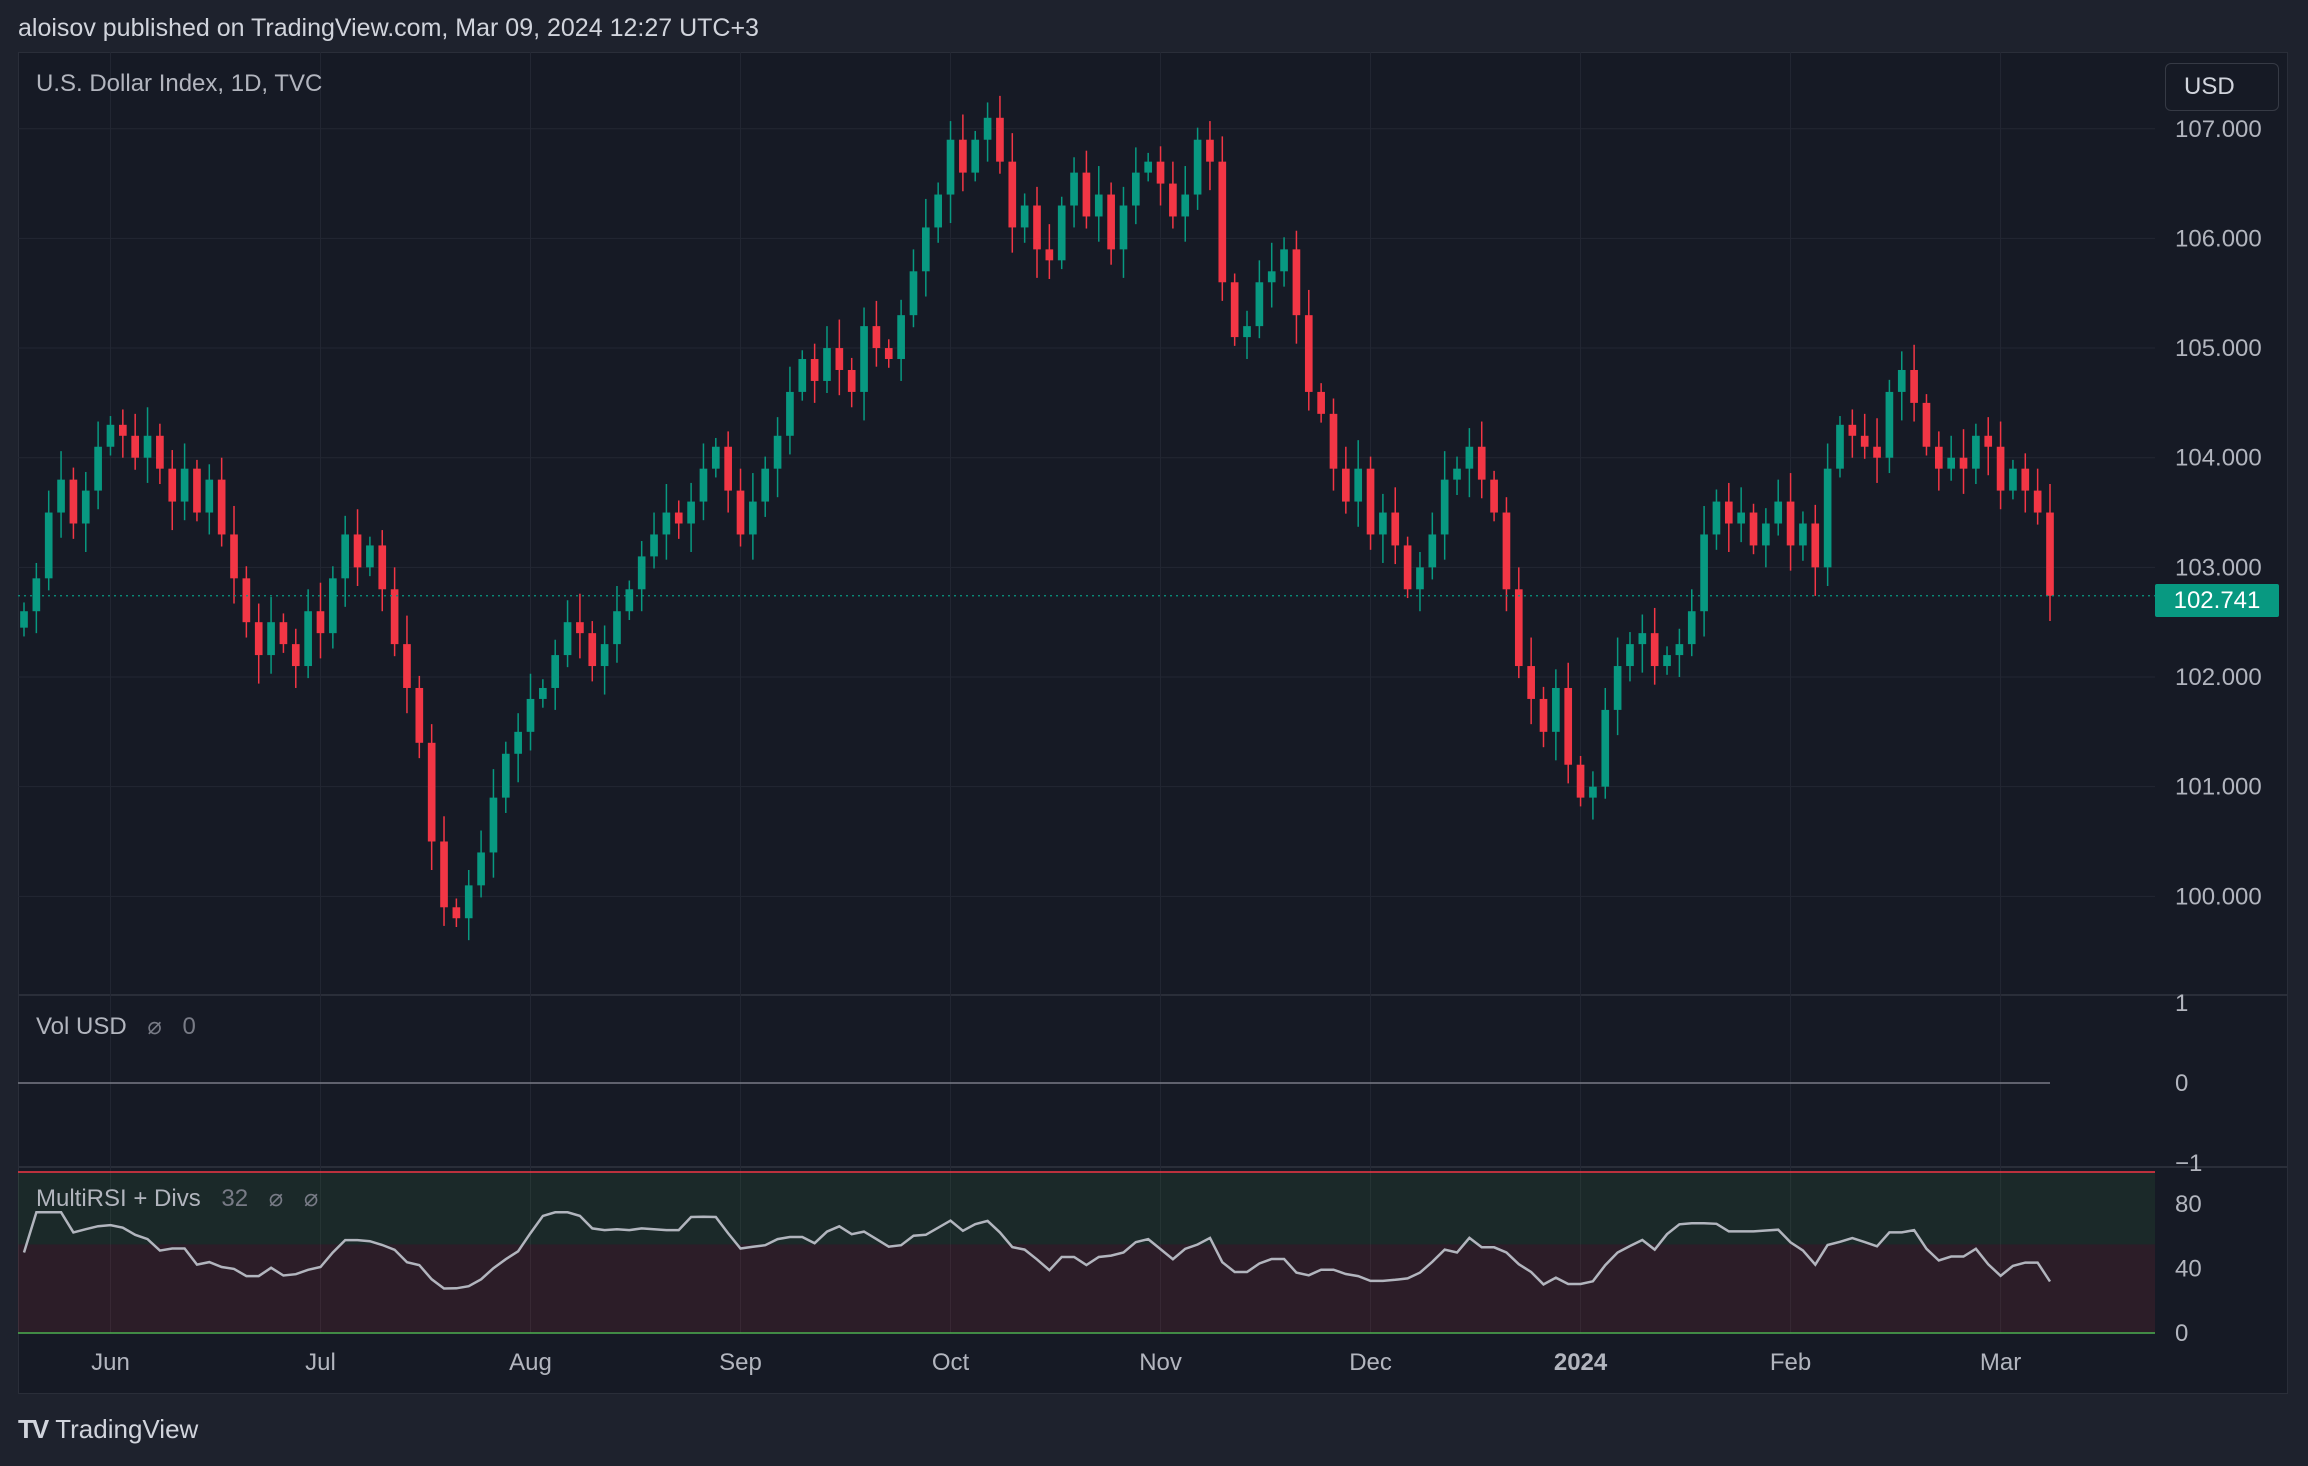 The height and width of the screenshot is (1466, 2308). I want to click on price-tick-label: 105.000, so click(2218, 348).